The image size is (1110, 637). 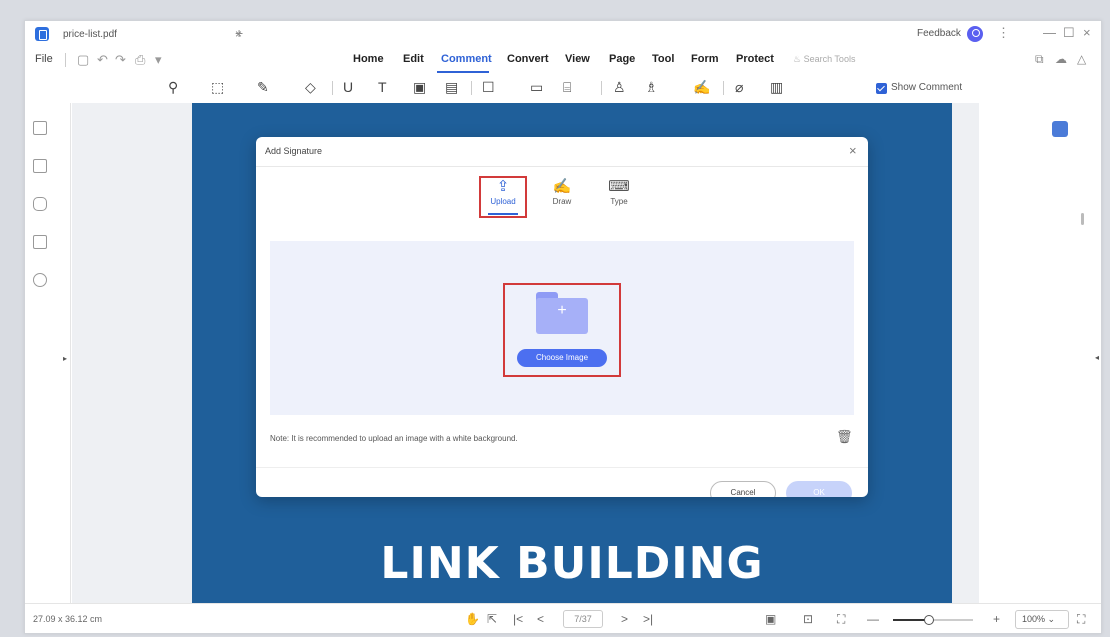 I want to click on open-external-icon: ⧉, so click(x=1039, y=59).